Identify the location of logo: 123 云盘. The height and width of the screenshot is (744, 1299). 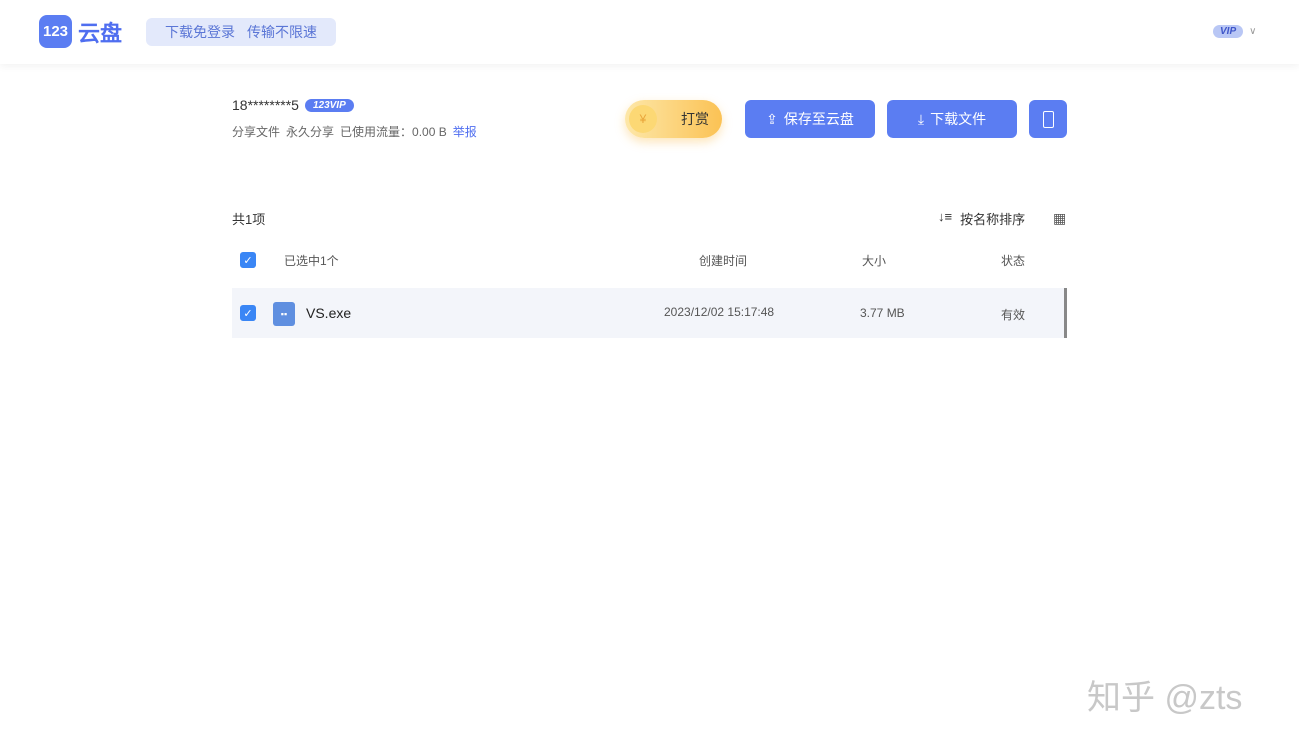
(80, 31).